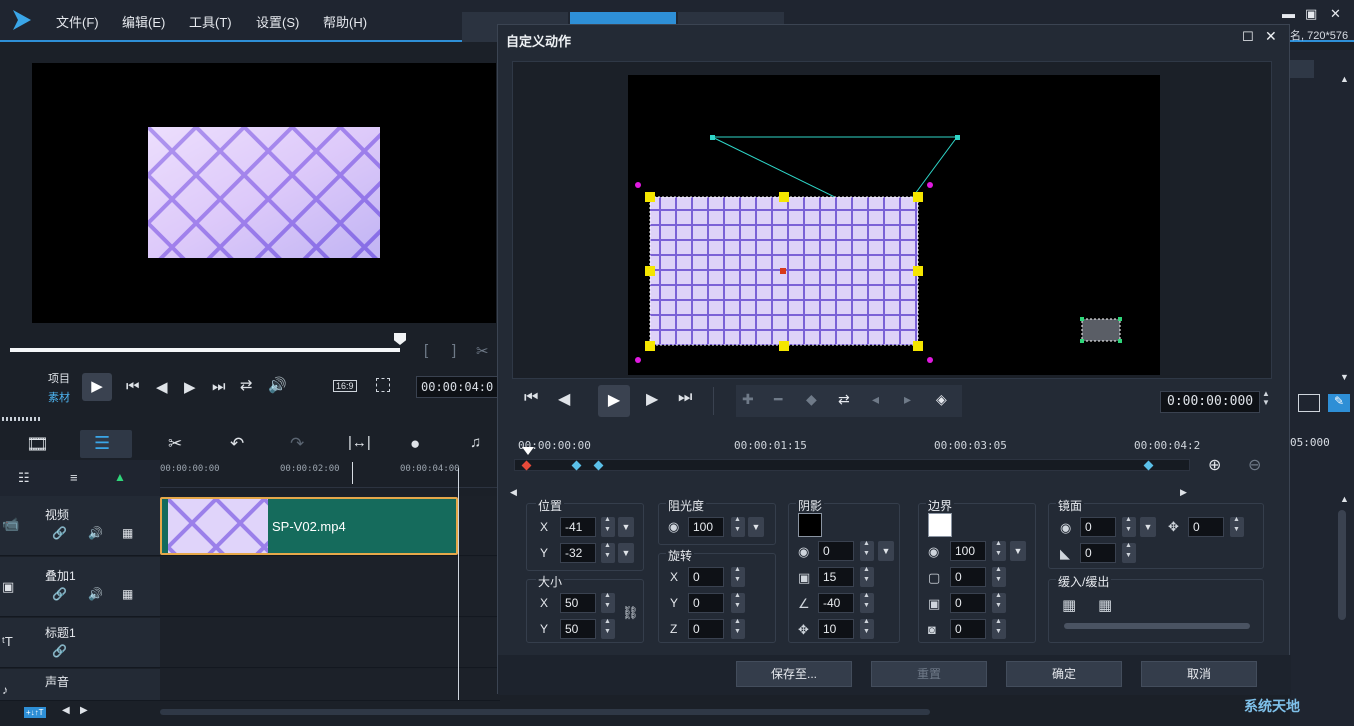 This screenshot has width=1354, height=726. I want to click on horizontal-scrollbar, so click(545, 712).